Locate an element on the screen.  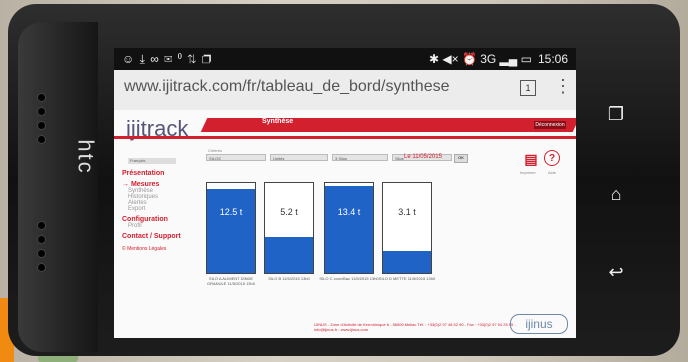
silo-gauge: 3.1 t is located at coordinates (407, 228).